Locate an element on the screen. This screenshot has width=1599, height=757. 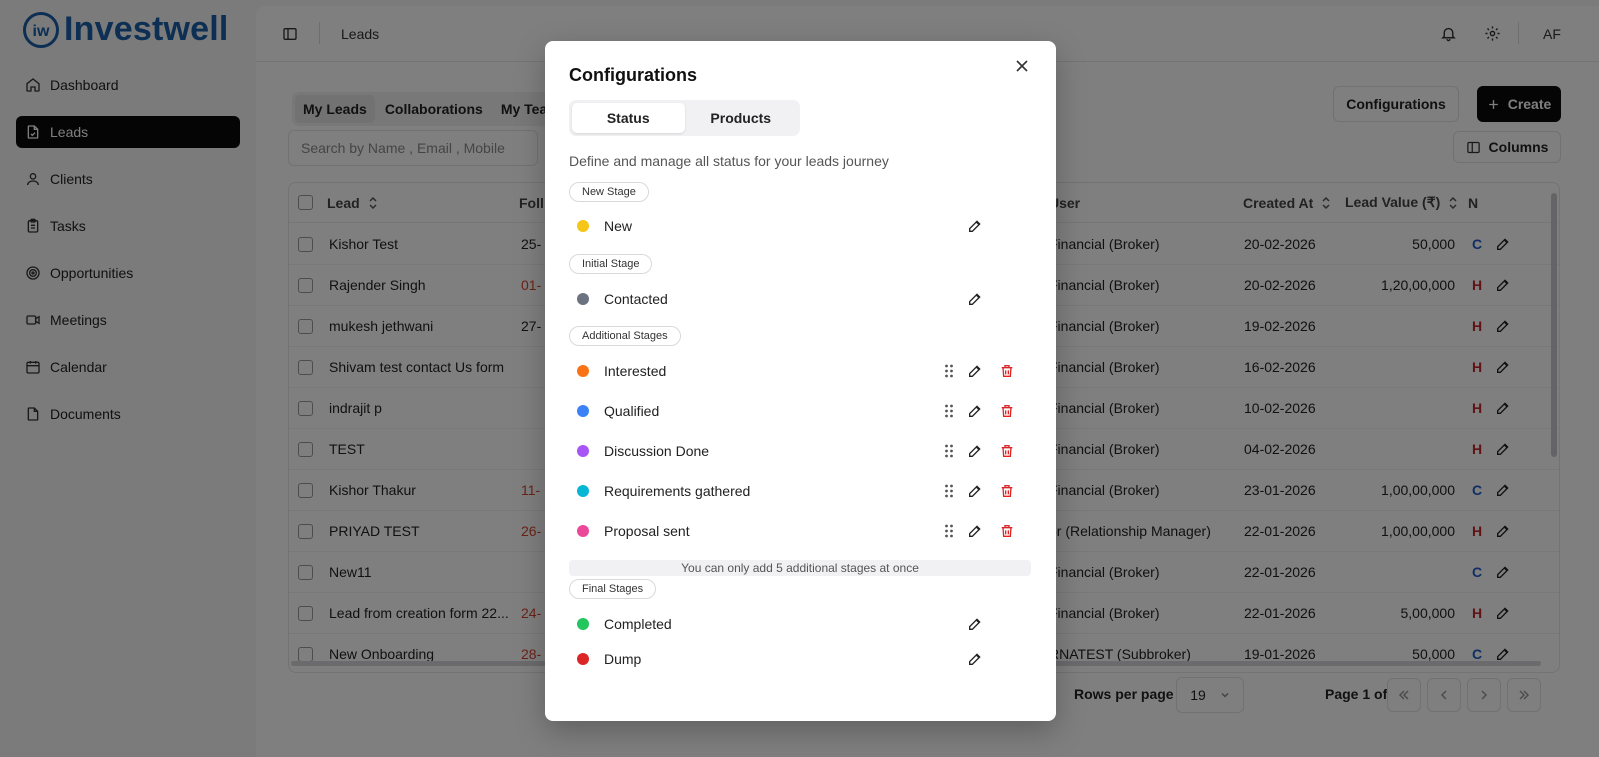
stage-item: Completed is located at coordinates (789, 624).